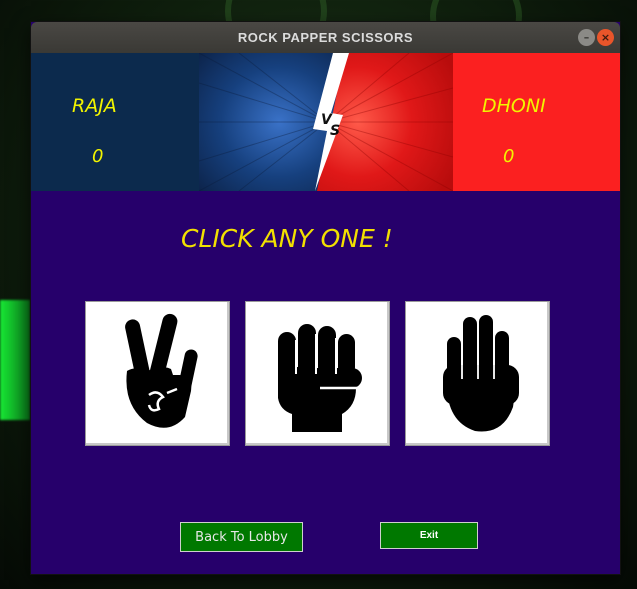 The image size is (637, 589). I want to click on scissors-hand-icon, so click(161, 370).